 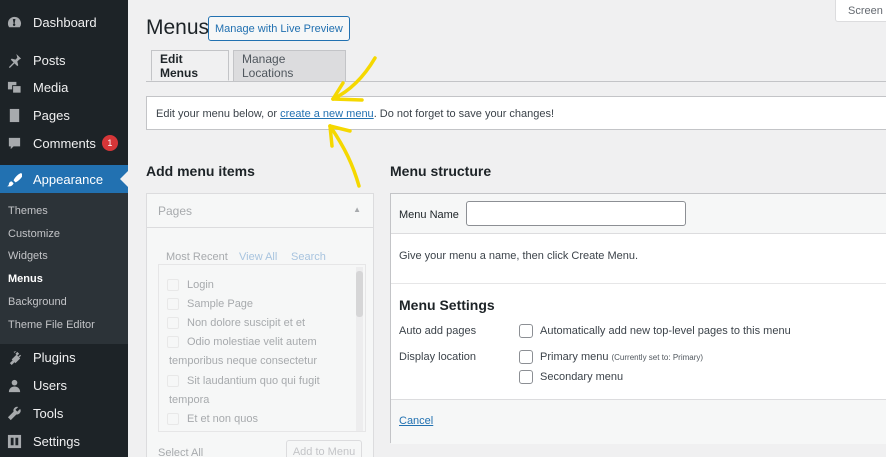 What do you see at coordinates (324, 448) in the screenshot?
I see `add-to-menu-button: Add to Menu` at bounding box center [324, 448].